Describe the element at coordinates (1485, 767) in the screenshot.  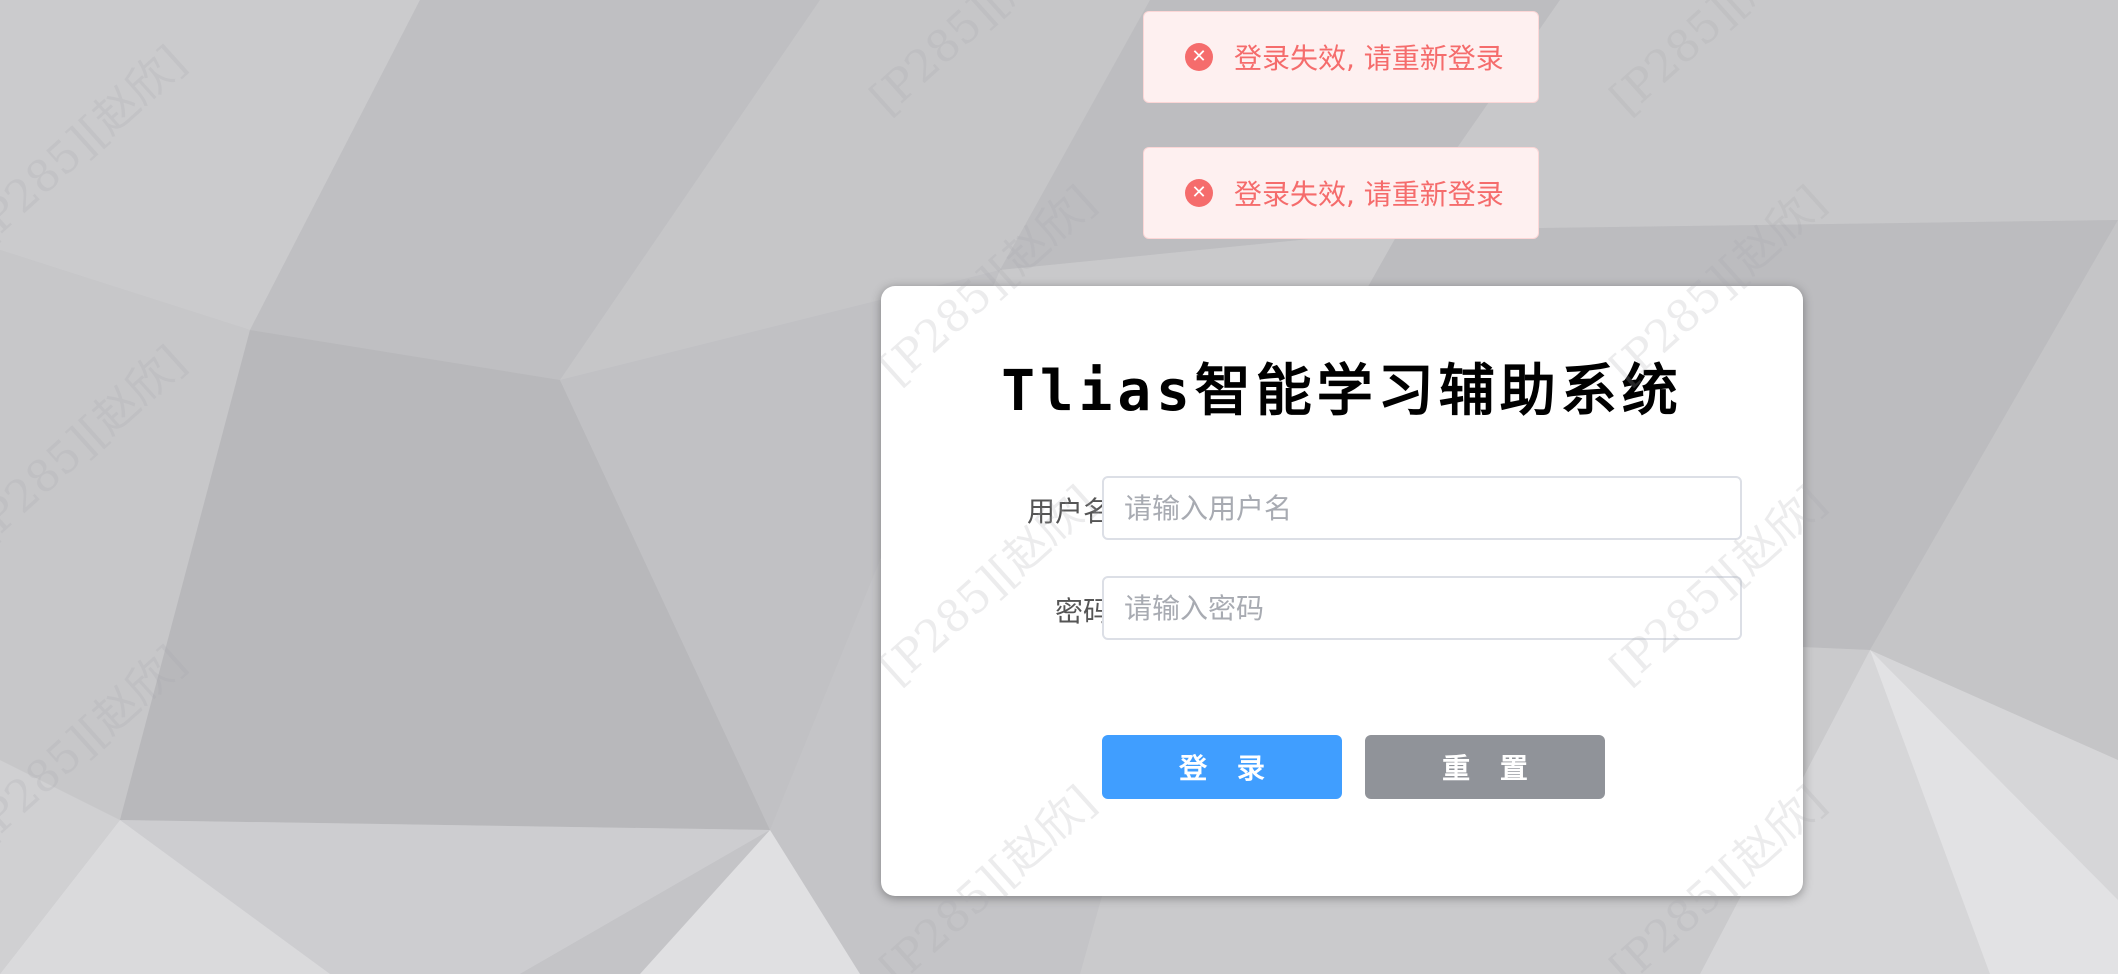
I see `reset-button: 重 置` at that location.